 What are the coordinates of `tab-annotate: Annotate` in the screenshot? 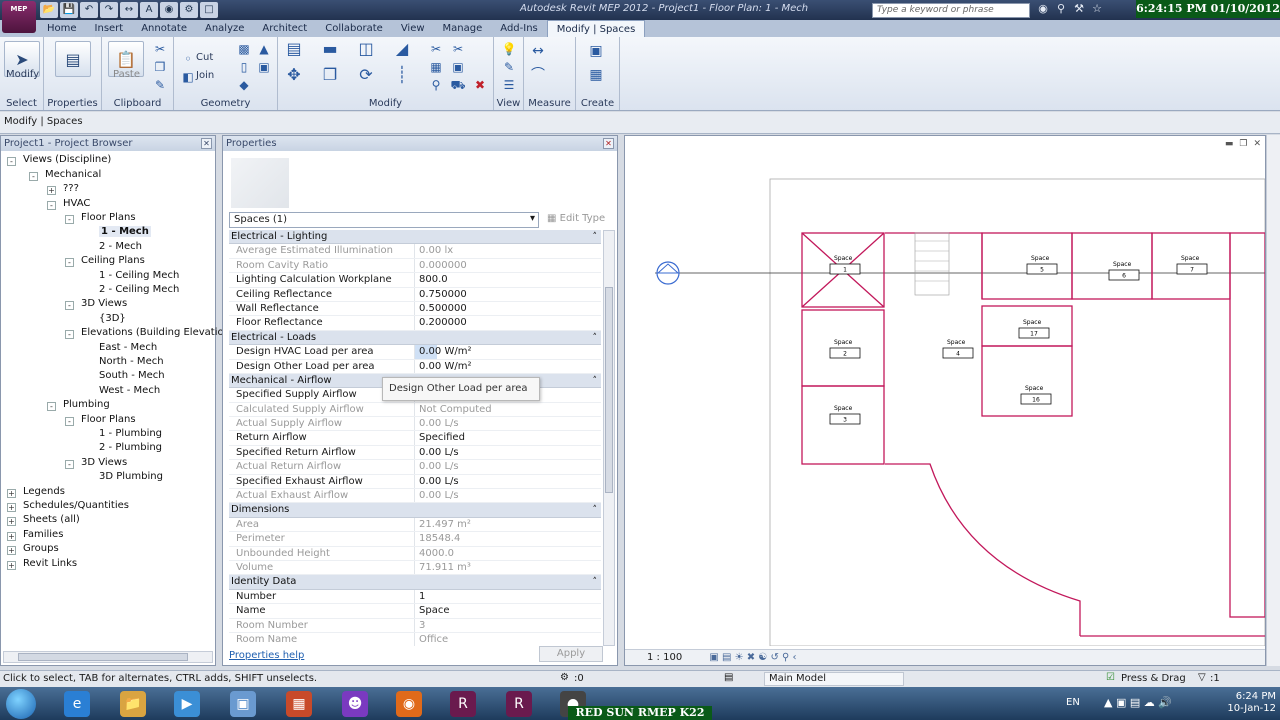 It's located at (164, 28).